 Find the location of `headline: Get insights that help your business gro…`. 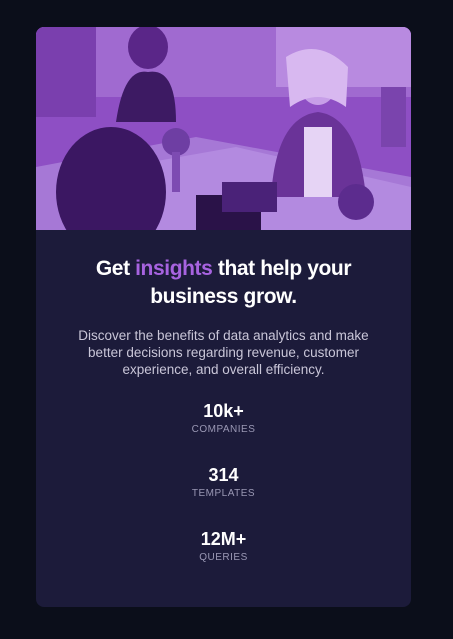

headline: Get insights that help your business gro… is located at coordinates (224, 283).